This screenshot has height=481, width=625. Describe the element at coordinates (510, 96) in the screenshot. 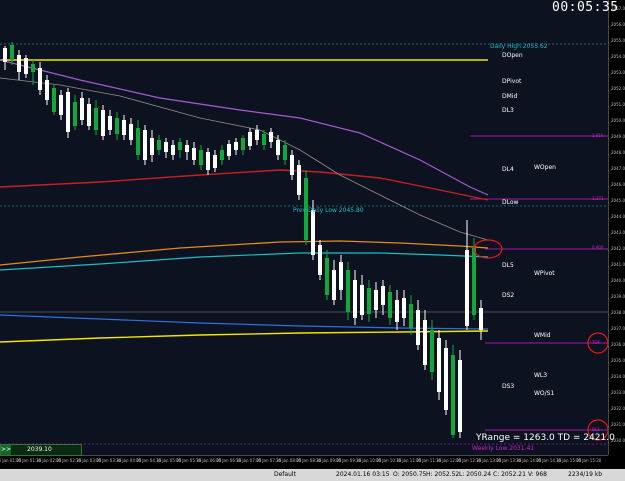

I see `dmid-label: DMid` at that location.